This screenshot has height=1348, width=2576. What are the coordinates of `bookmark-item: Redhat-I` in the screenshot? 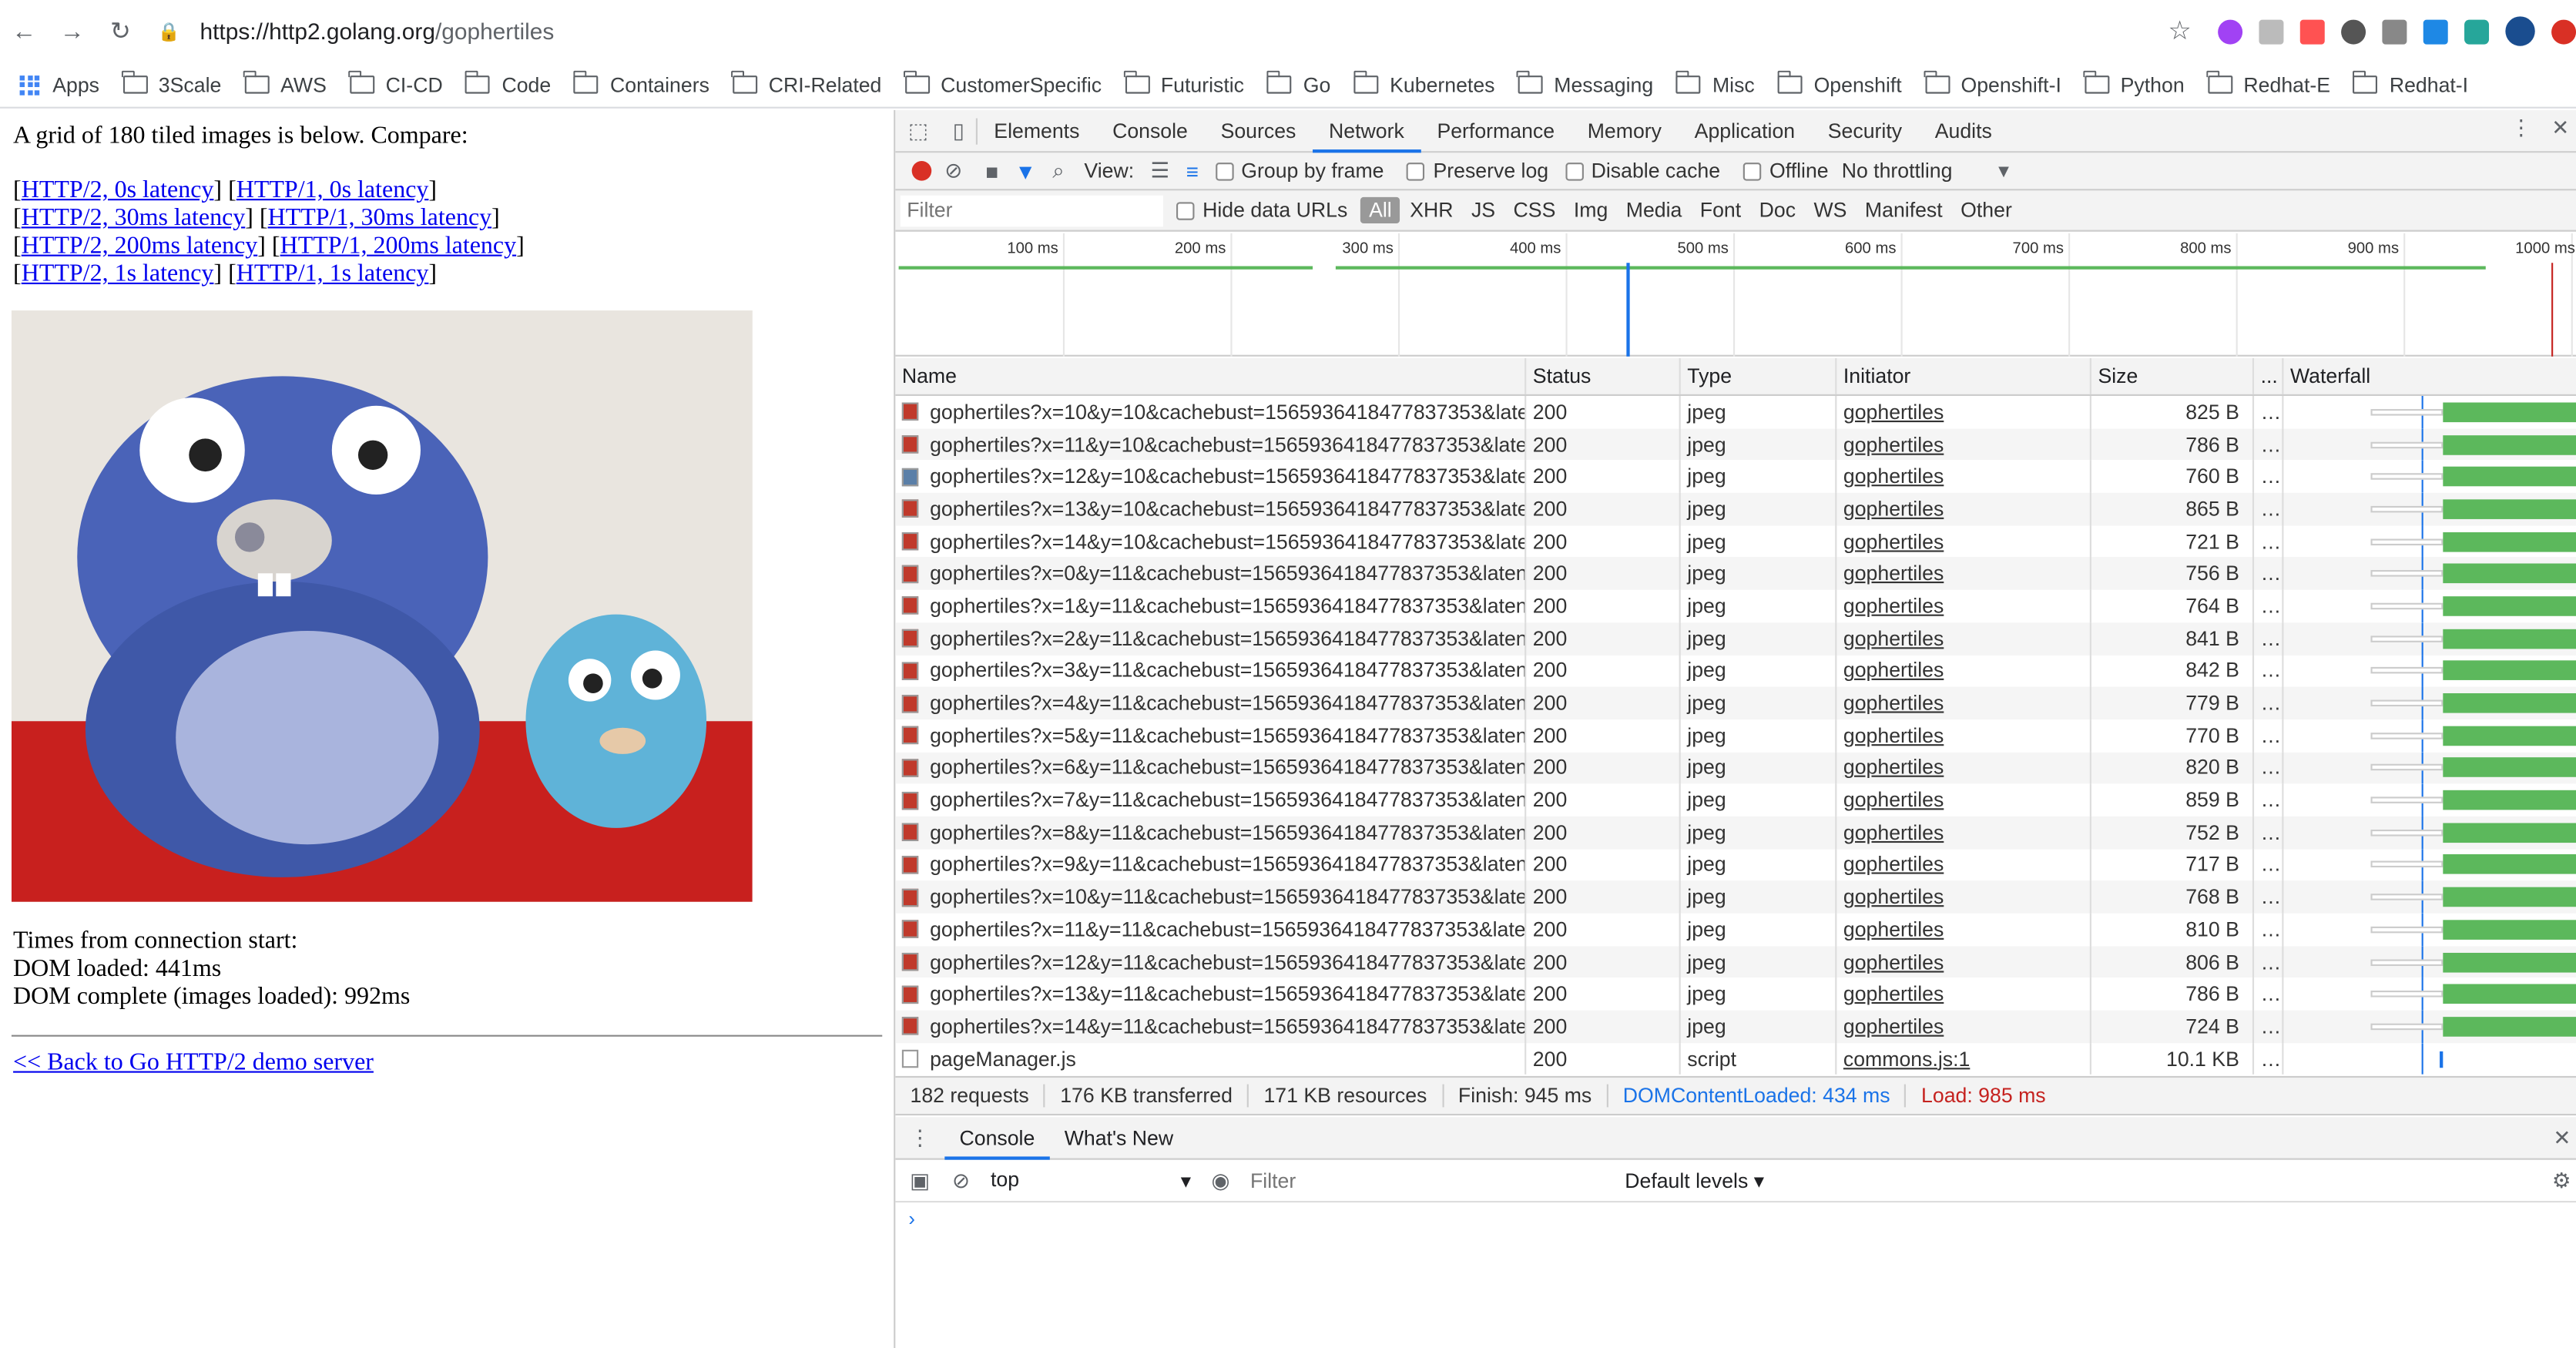 It's located at (2410, 83).